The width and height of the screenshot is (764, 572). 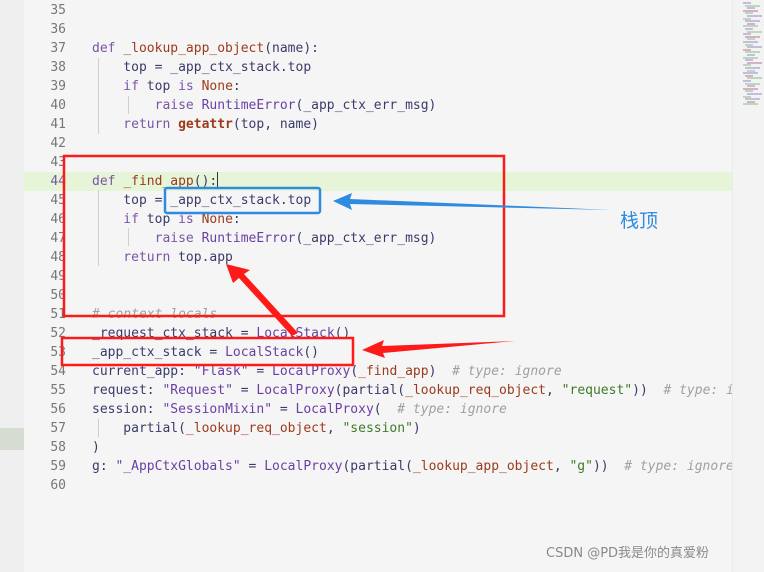 I want to click on code-line: 53 _app_ctx_stack = LocalStack(), so click(x=378, y=352).